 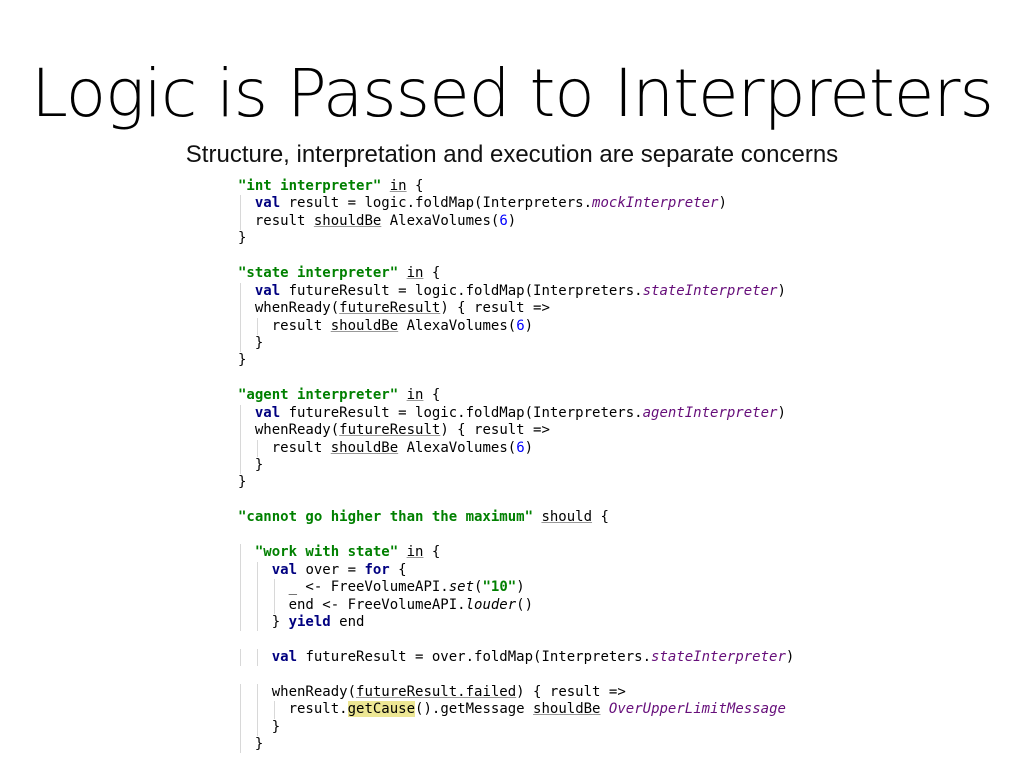 I want to click on code-token: stateInterpreter, so click(x=710, y=290).